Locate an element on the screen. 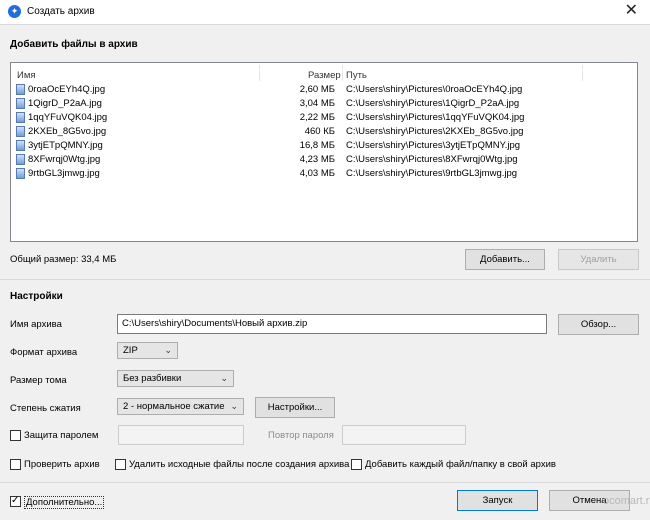 The width and height of the screenshot is (650, 520). compression-level-value: 2 - нормальное сжатие is located at coordinates (174, 406).